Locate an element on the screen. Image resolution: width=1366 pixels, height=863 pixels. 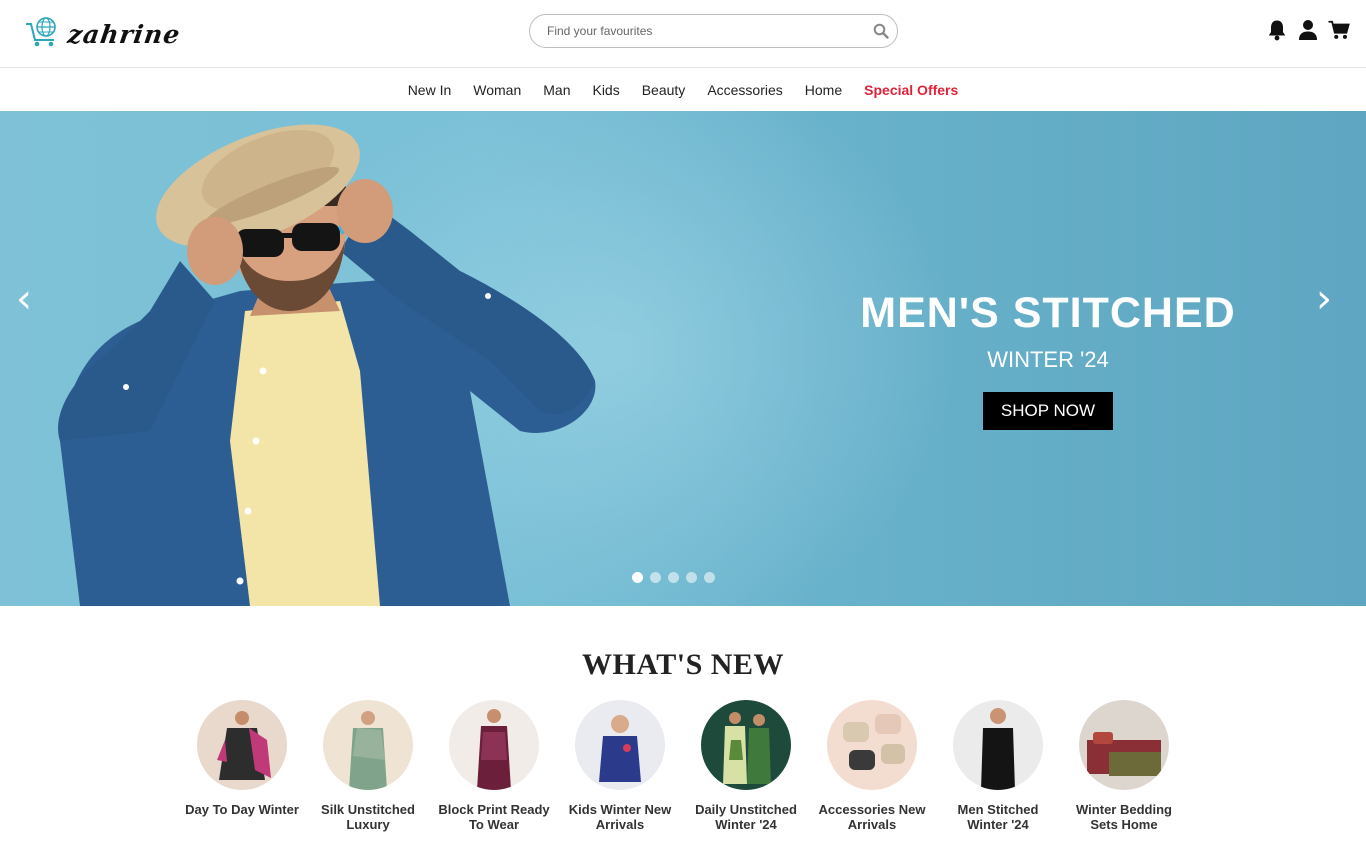
hero-subtitle: WINTER '24 is located at coordinates (1048, 359).